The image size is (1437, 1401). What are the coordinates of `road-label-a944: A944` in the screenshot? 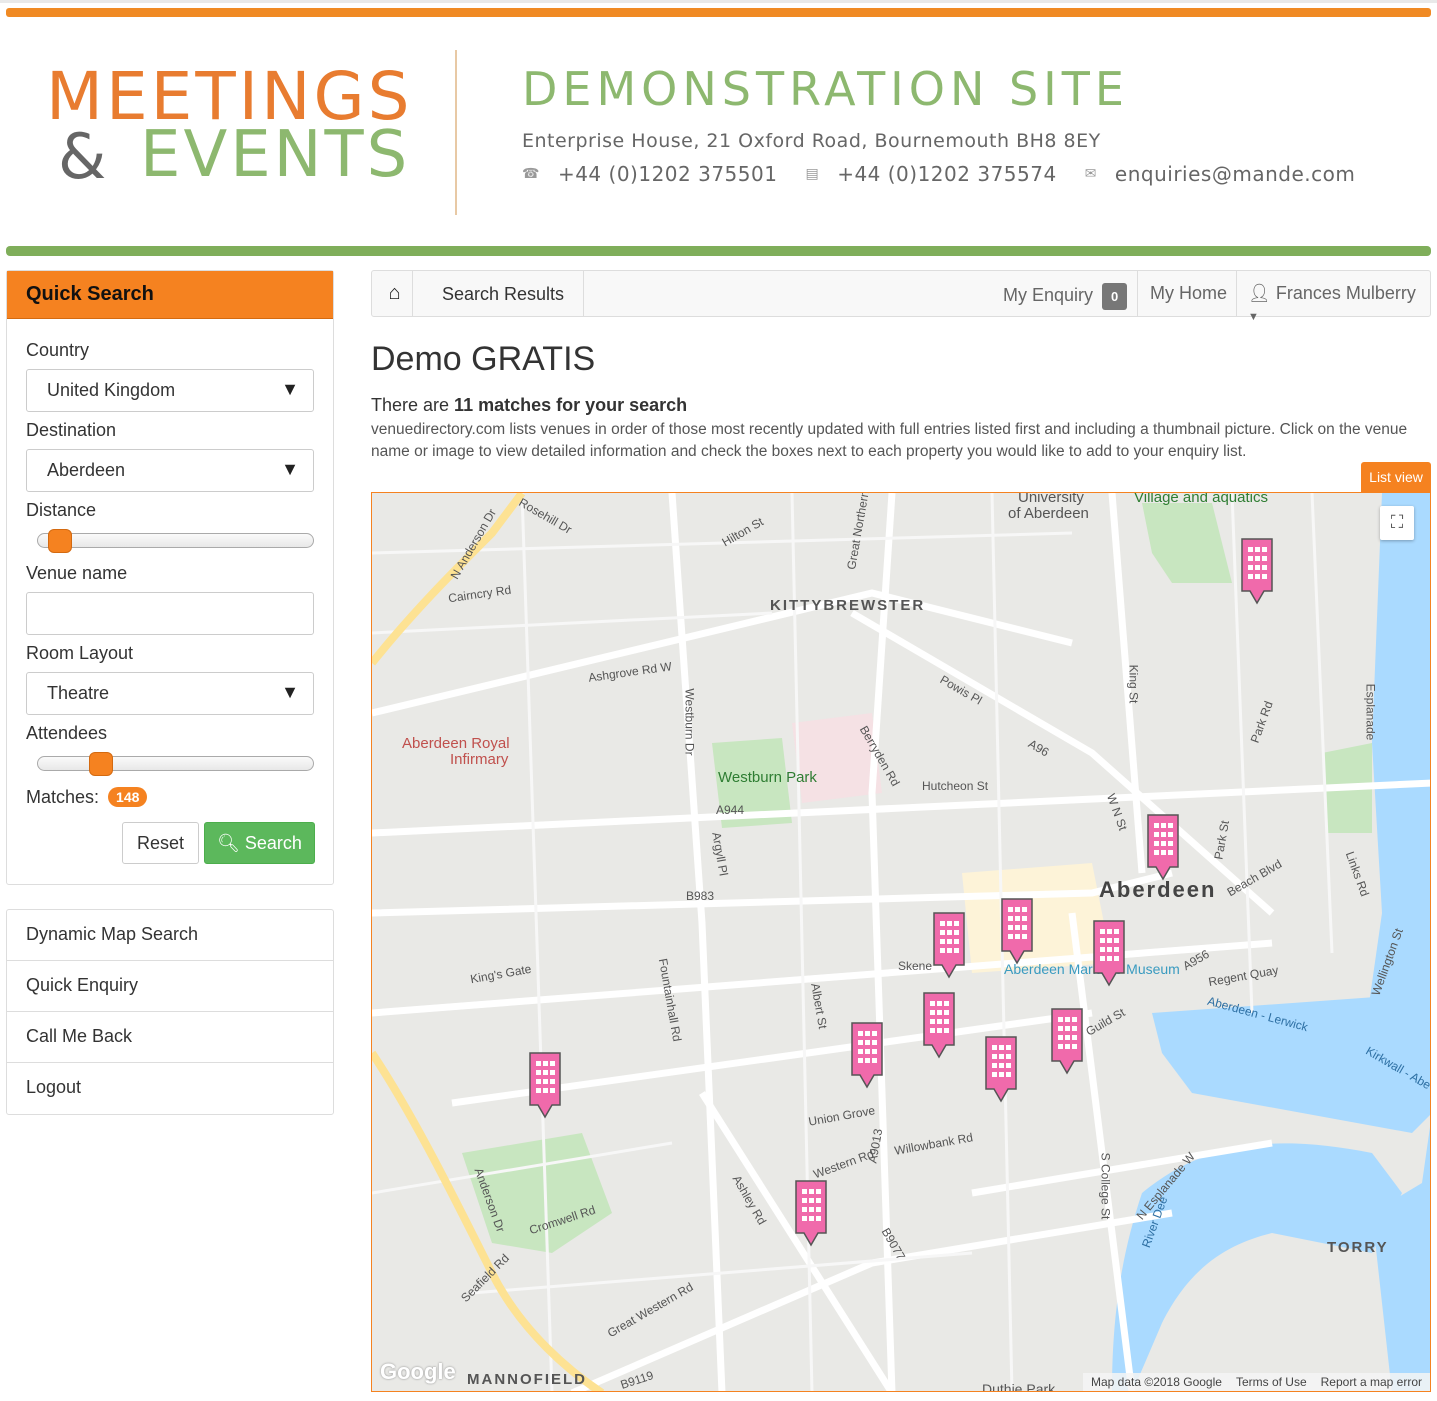 It's located at (730, 810).